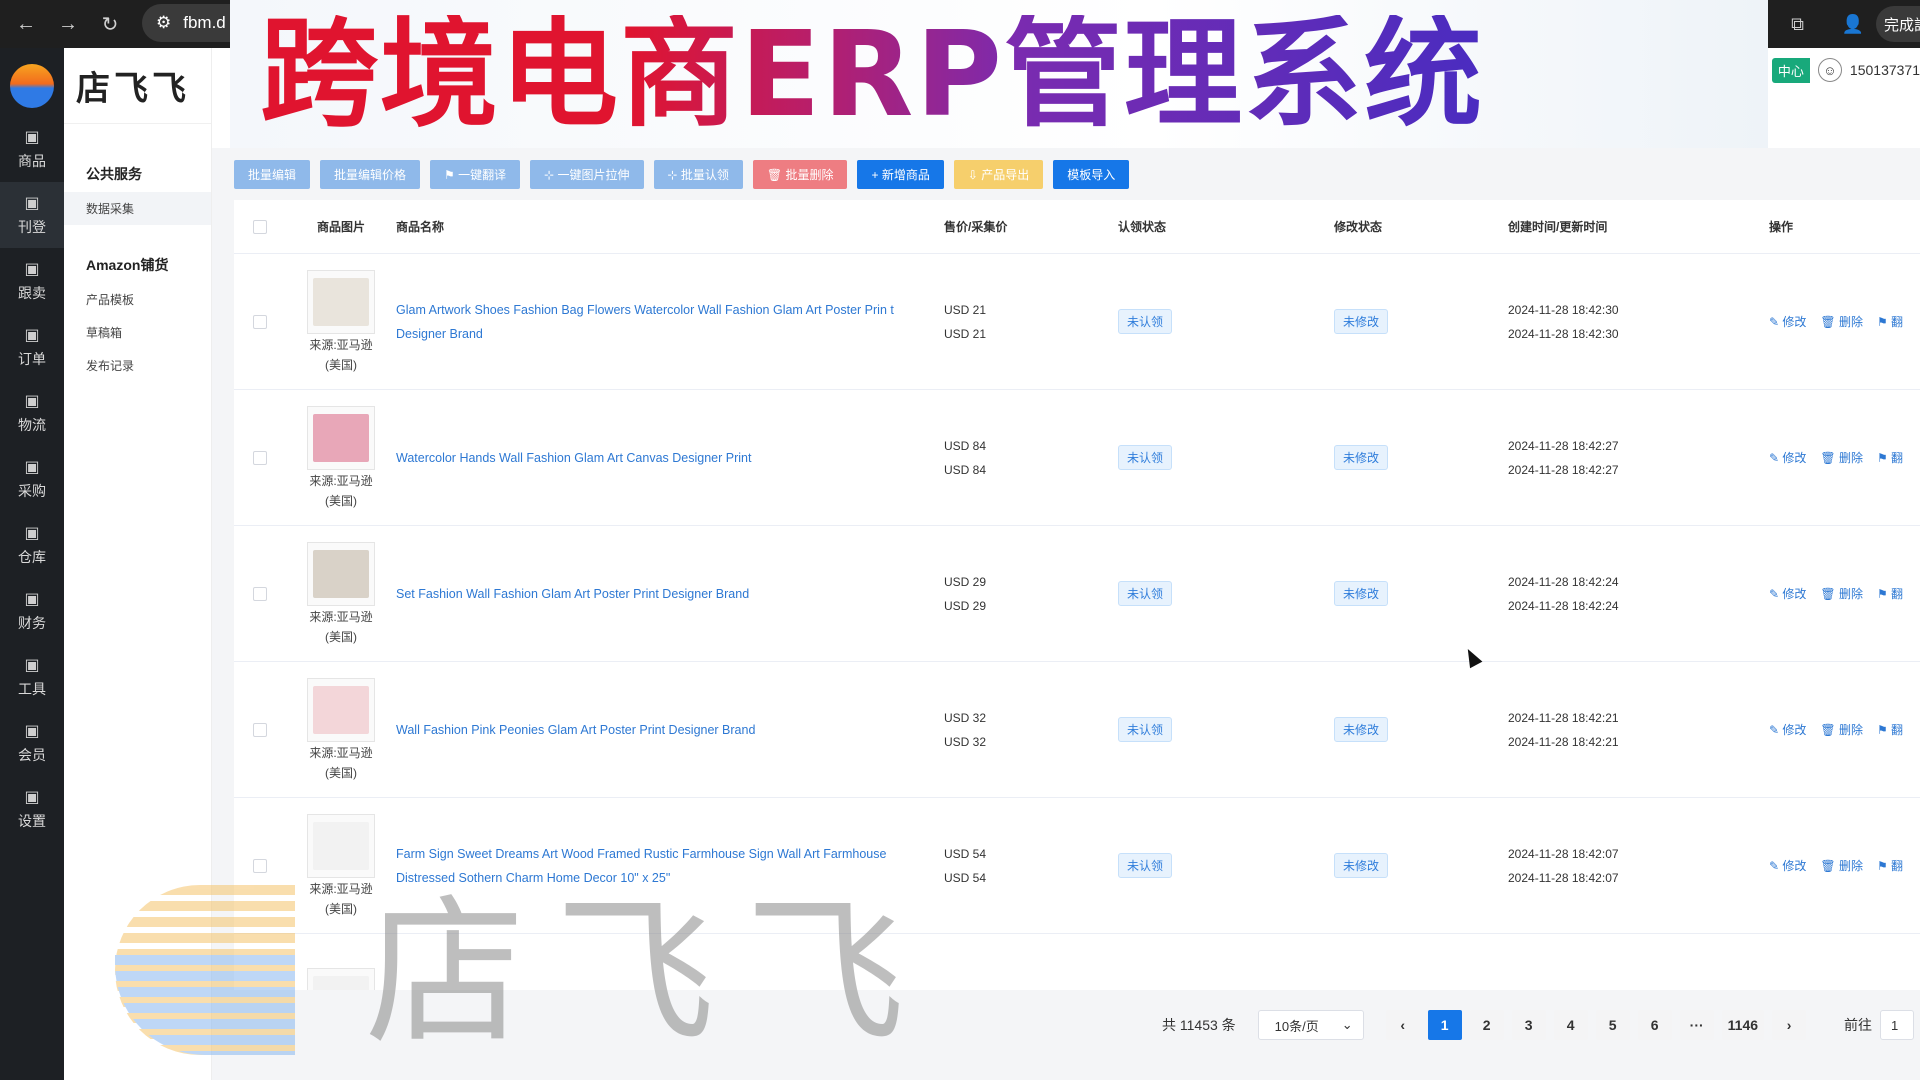 The height and width of the screenshot is (1080, 1920). What do you see at coordinates (976, 226) in the screenshot?
I see `col-price: 售价/采集价` at bounding box center [976, 226].